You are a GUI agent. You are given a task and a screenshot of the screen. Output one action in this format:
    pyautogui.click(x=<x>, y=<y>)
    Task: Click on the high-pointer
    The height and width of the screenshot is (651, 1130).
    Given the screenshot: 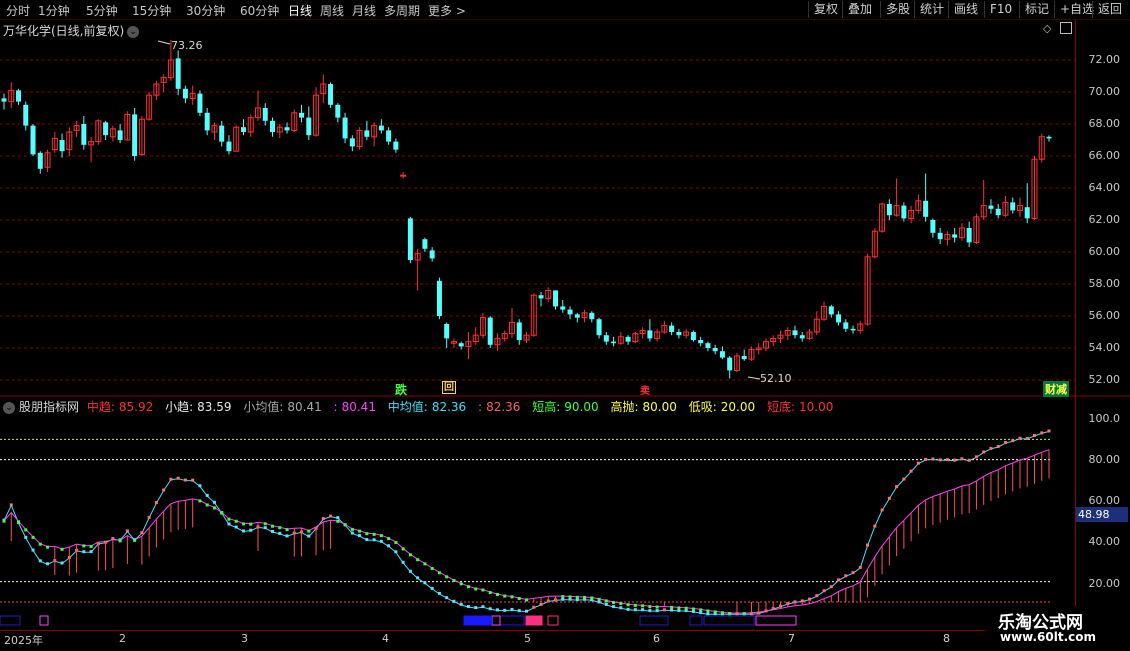 What is the action you would take?
    pyautogui.click(x=164, y=42)
    